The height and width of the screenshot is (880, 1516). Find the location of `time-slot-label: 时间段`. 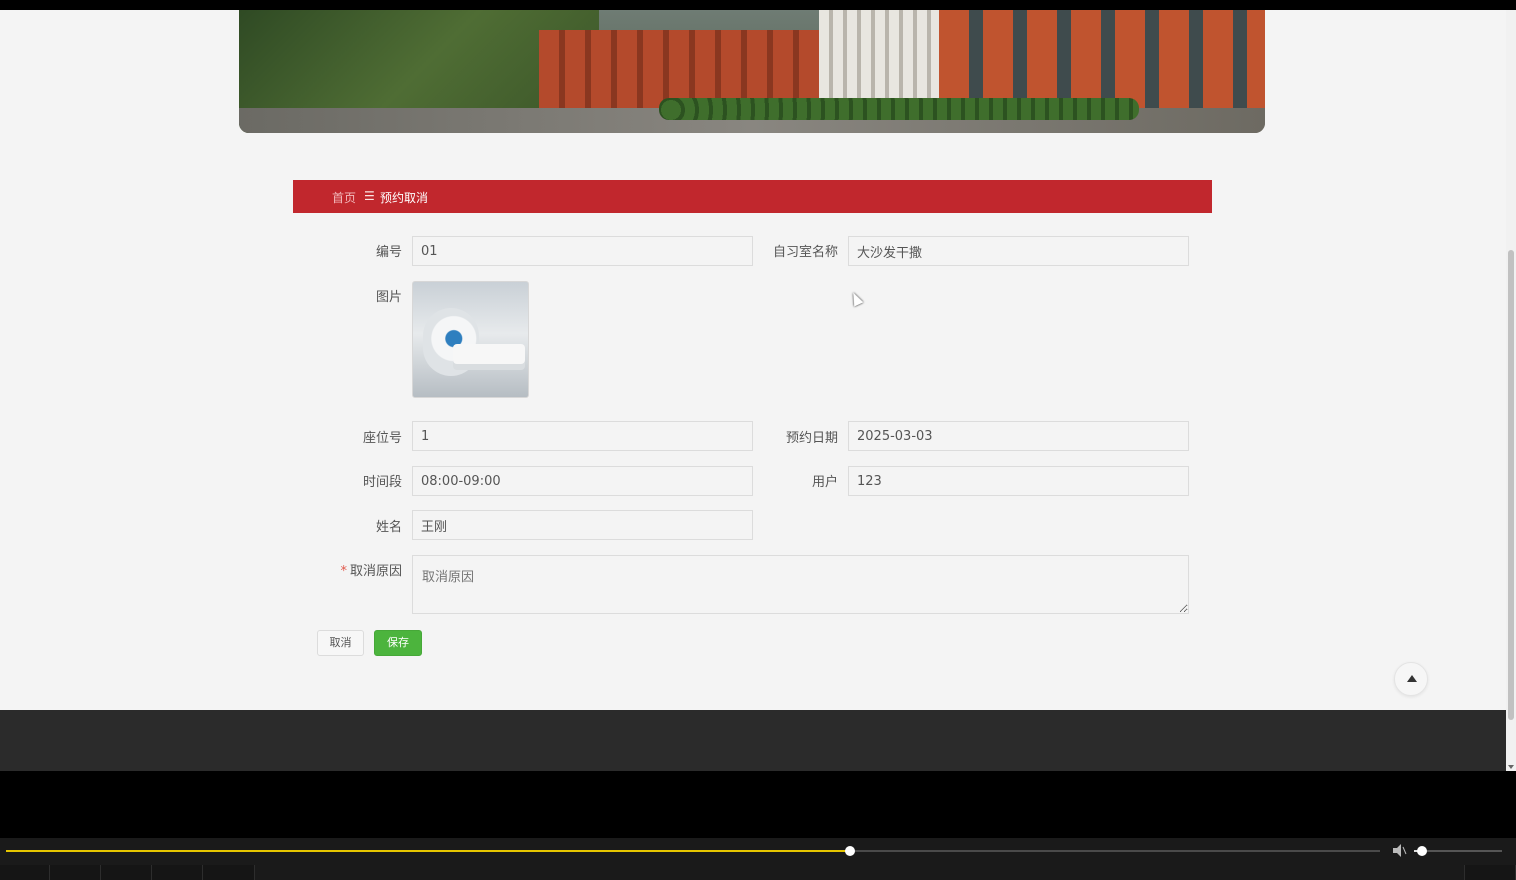

time-slot-label: 时间段 is located at coordinates (382, 482).